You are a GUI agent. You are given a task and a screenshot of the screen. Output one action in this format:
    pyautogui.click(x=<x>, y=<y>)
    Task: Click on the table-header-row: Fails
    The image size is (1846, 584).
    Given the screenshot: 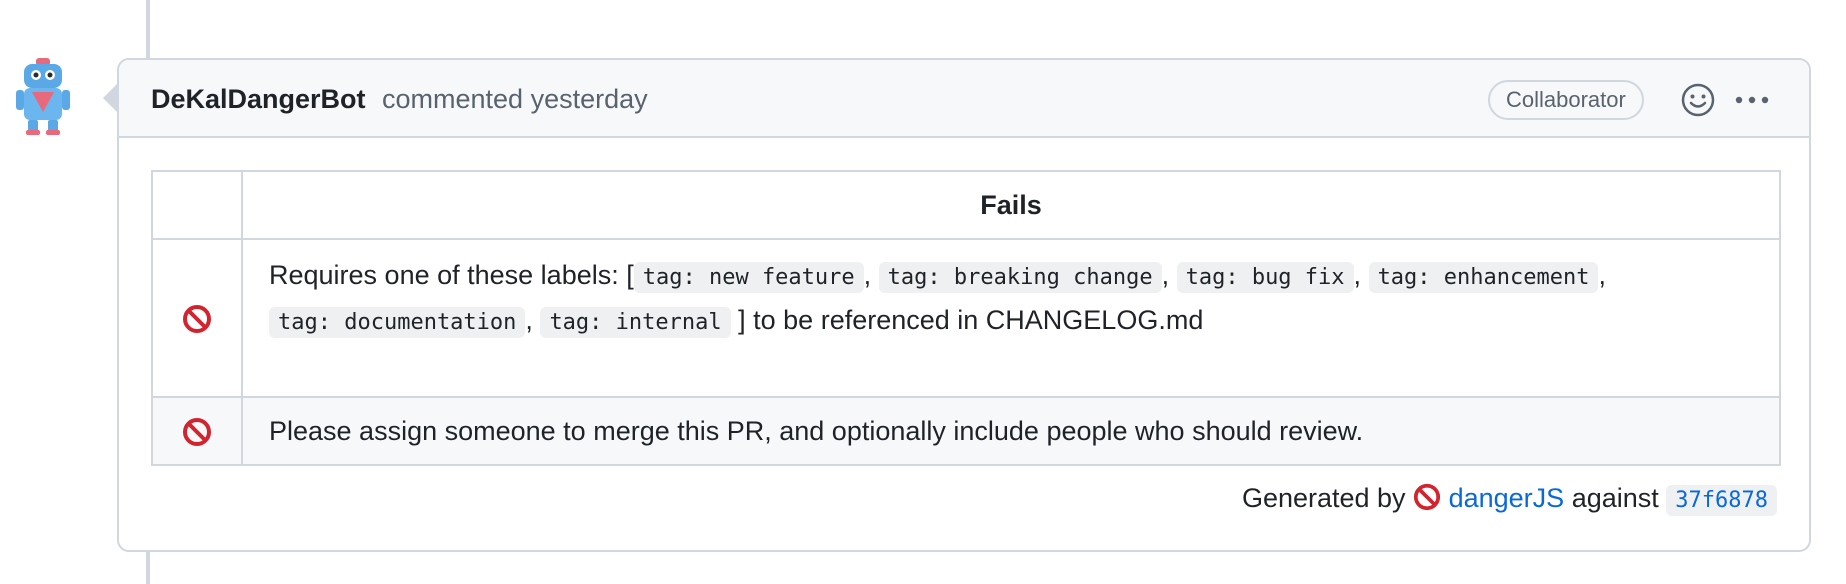 What is the action you would take?
    pyautogui.click(x=966, y=205)
    